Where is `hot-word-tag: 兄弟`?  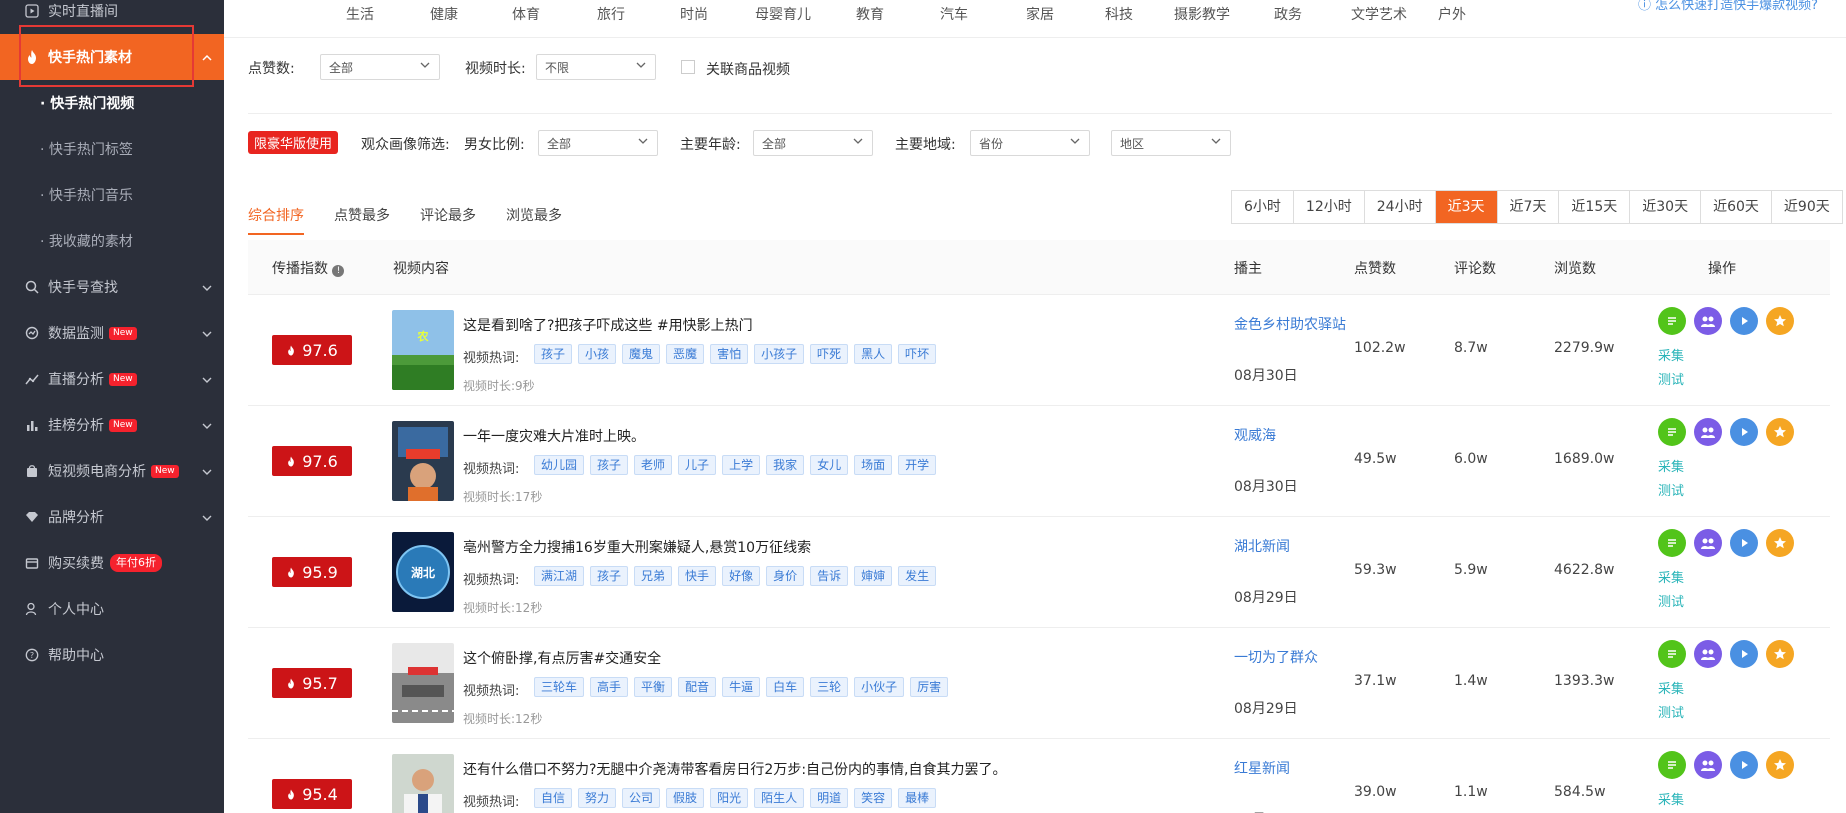 hot-word-tag: 兄弟 is located at coordinates (653, 576).